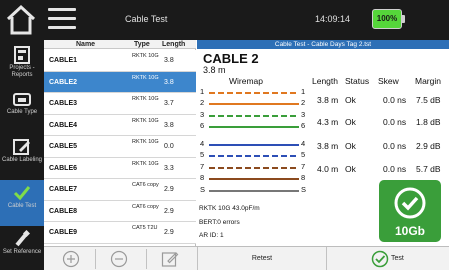 This screenshot has height=270, width=449. Describe the element at coordinates (214, 70) in the screenshot. I see `cable-length: 3.8 m` at that location.